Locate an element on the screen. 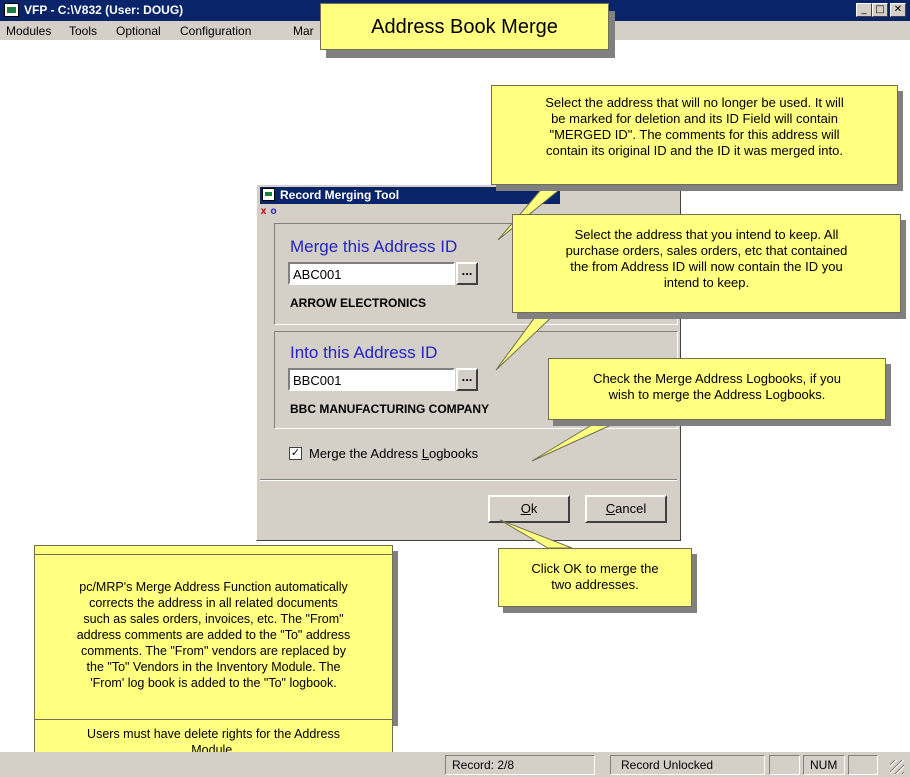 Image resolution: width=910 pixels, height=777 pixels. cancel-button: Cancel is located at coordinates (626, 509).